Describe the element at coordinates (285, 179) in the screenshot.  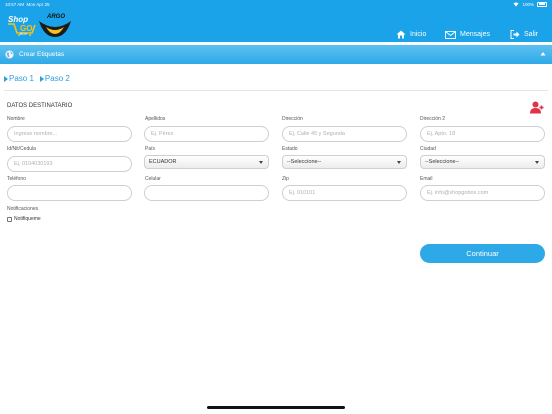
I see `zip-label: Zip` at that location.